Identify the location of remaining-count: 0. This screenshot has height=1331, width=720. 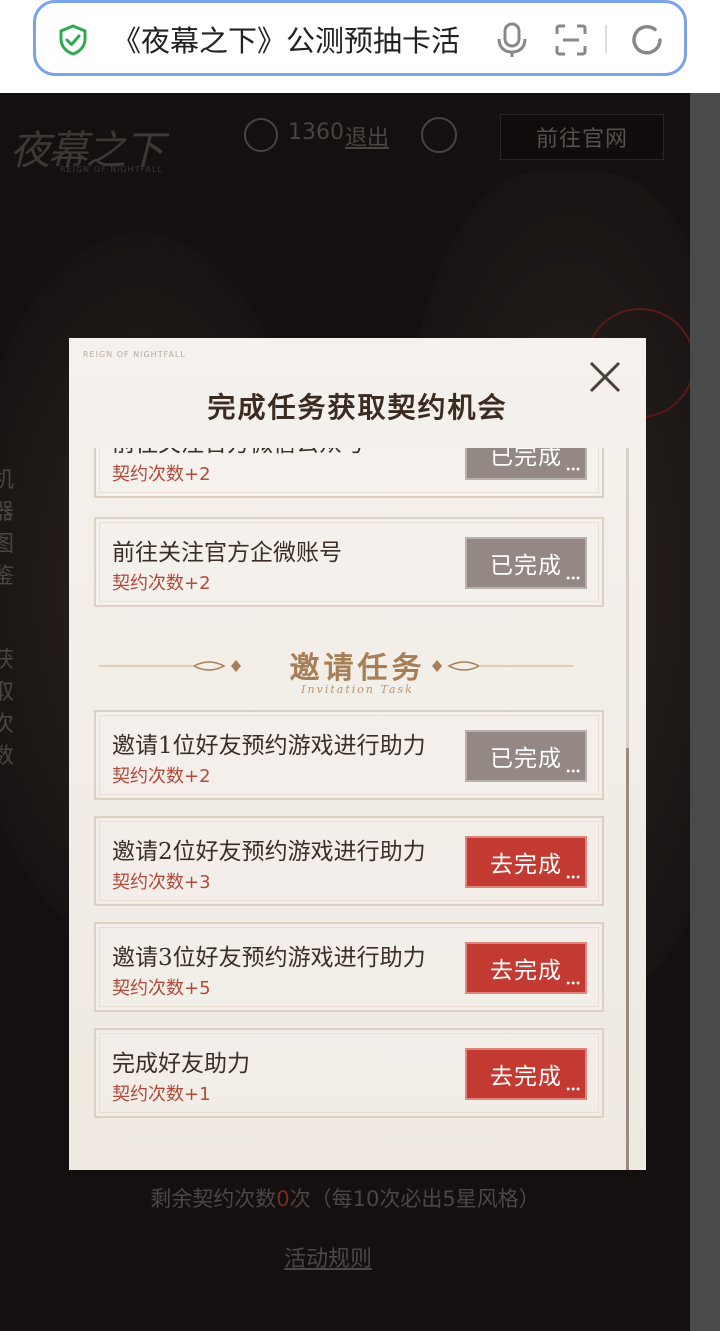
(283, 1199).